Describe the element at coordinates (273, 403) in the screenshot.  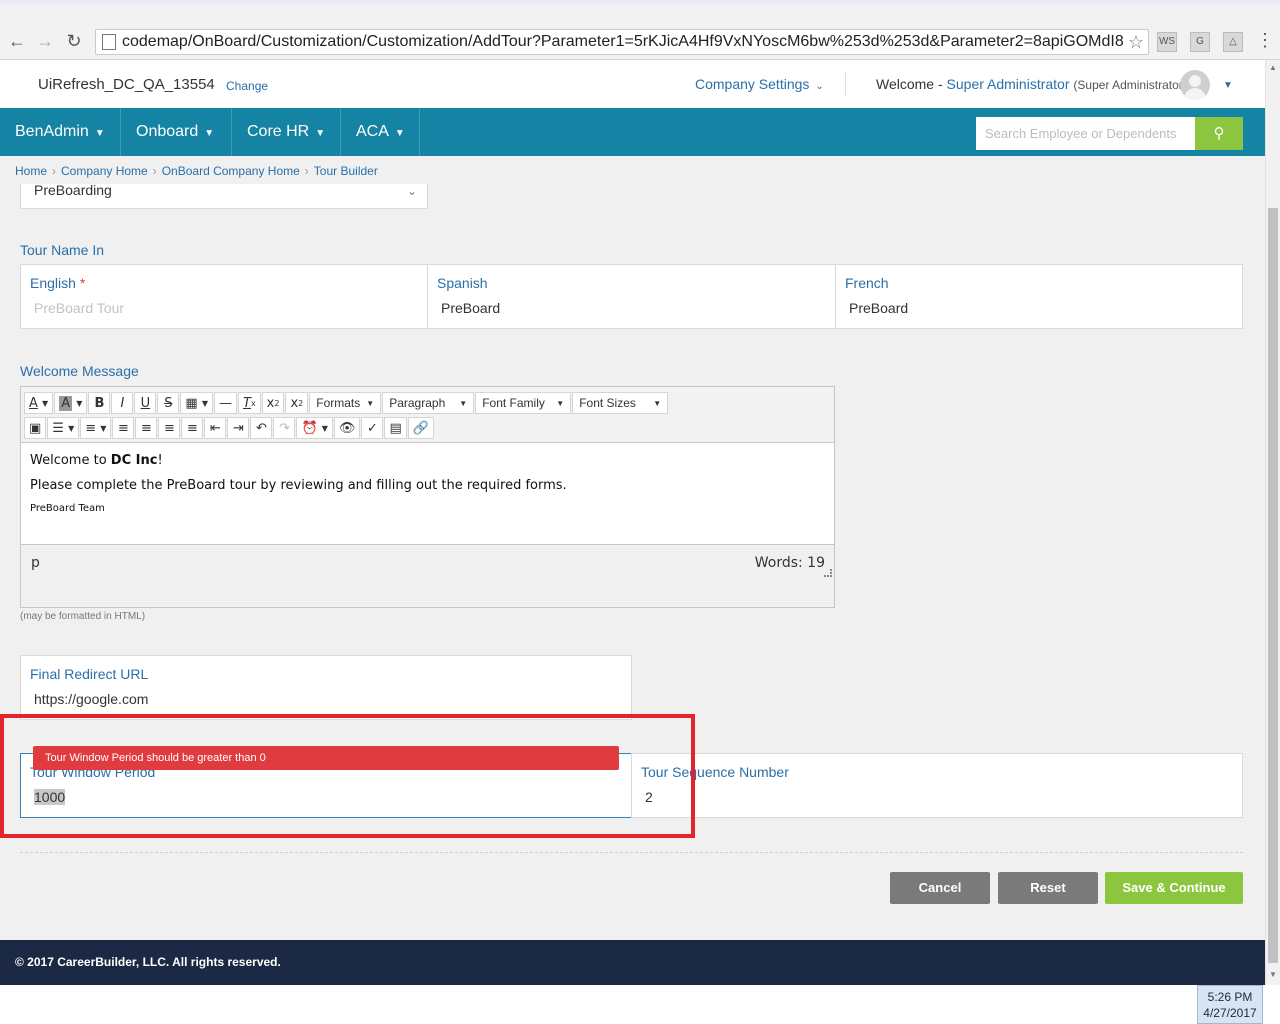
I see `subscript-icon: x2` at that location.